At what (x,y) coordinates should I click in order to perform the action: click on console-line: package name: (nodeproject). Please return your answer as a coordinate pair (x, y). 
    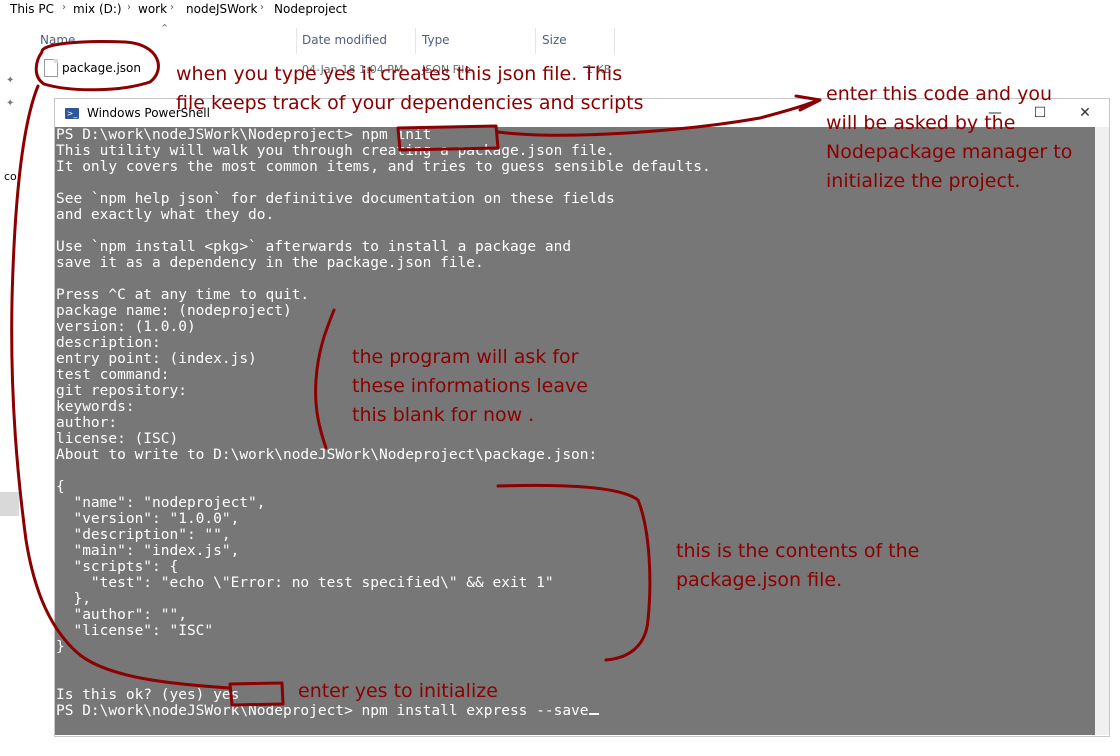
    Looking at the image, I should click on (174, 311).